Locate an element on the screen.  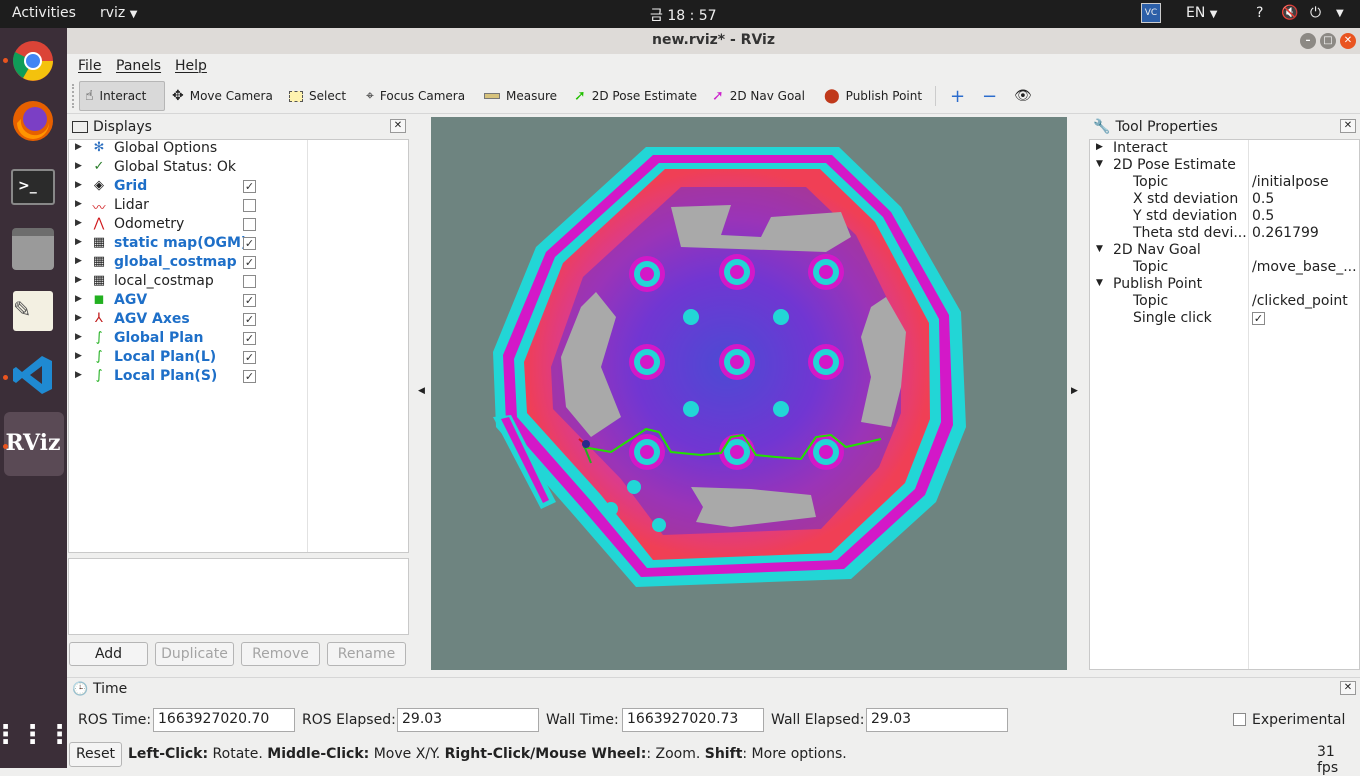
display-row-global-status: ▶ ✓ Global Status: Ok is located at coordinates (239, 168).